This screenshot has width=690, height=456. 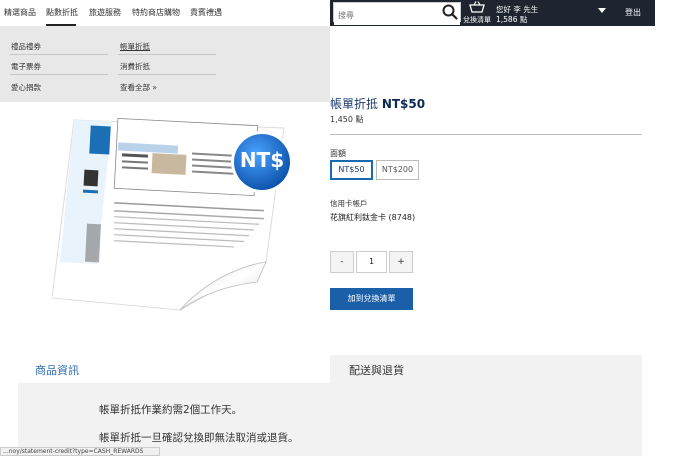 What do you see at coordinates (376, 370) in the screenshot?
I see `tab-shipping-returns: 配送與退貨` at bounding box center [376, 370].